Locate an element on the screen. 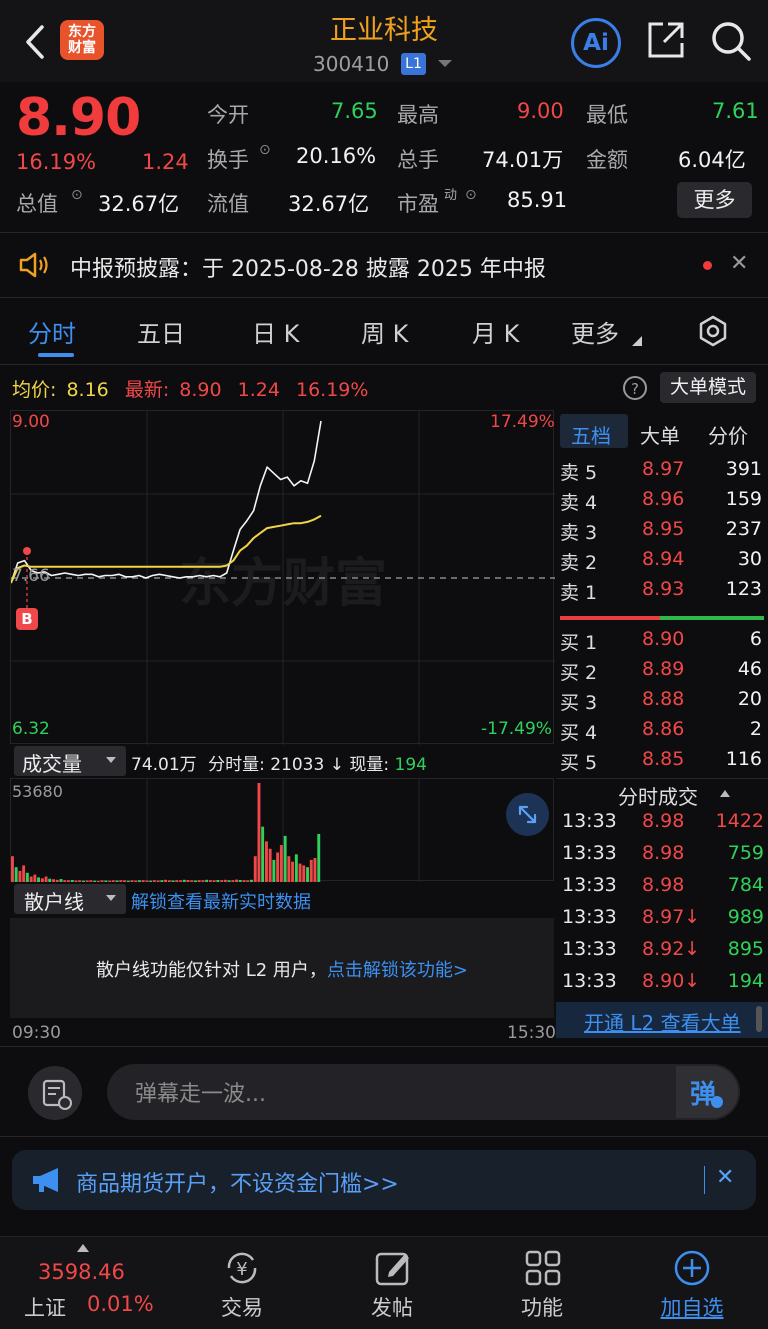  ask-row: 卖 3 8.95 237 is located at coordinates (661, 531).